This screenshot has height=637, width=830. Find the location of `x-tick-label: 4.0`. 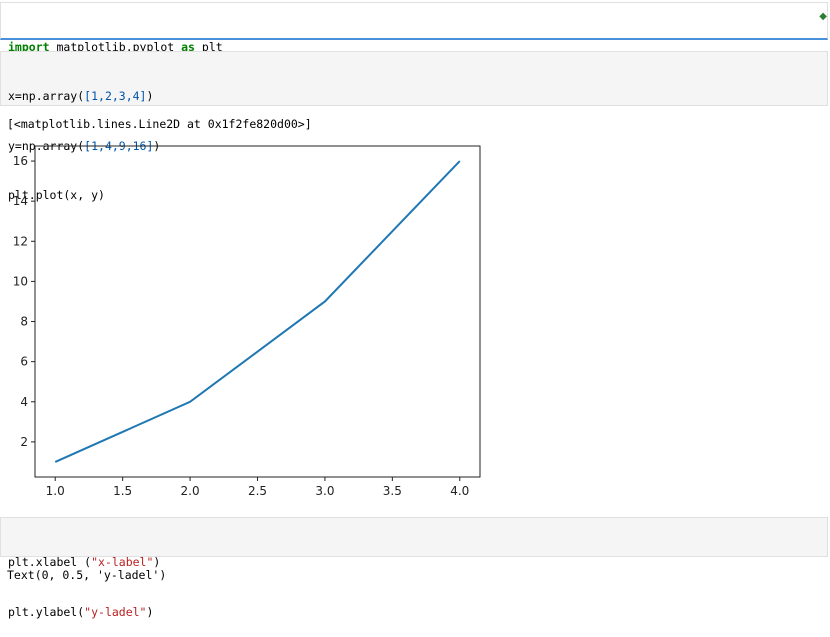

x-tick-label: 4.0 is located at coordinates (459, 491).